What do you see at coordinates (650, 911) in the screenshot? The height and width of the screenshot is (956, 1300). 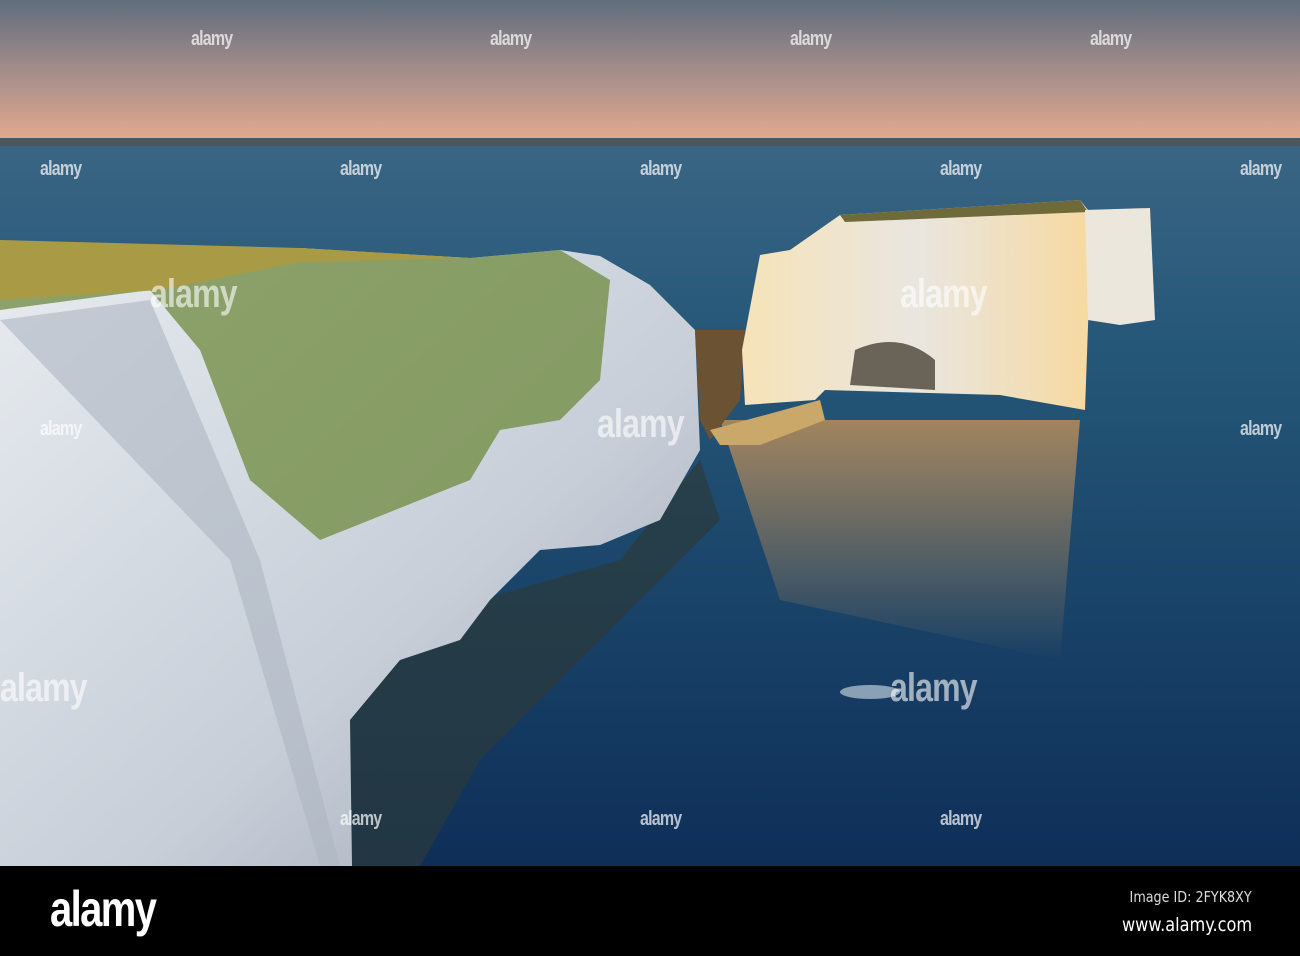 I see `footer-bar: alamy Image ID: 2FYK8XY www.alamy.com` at bounding box center [650, 911].